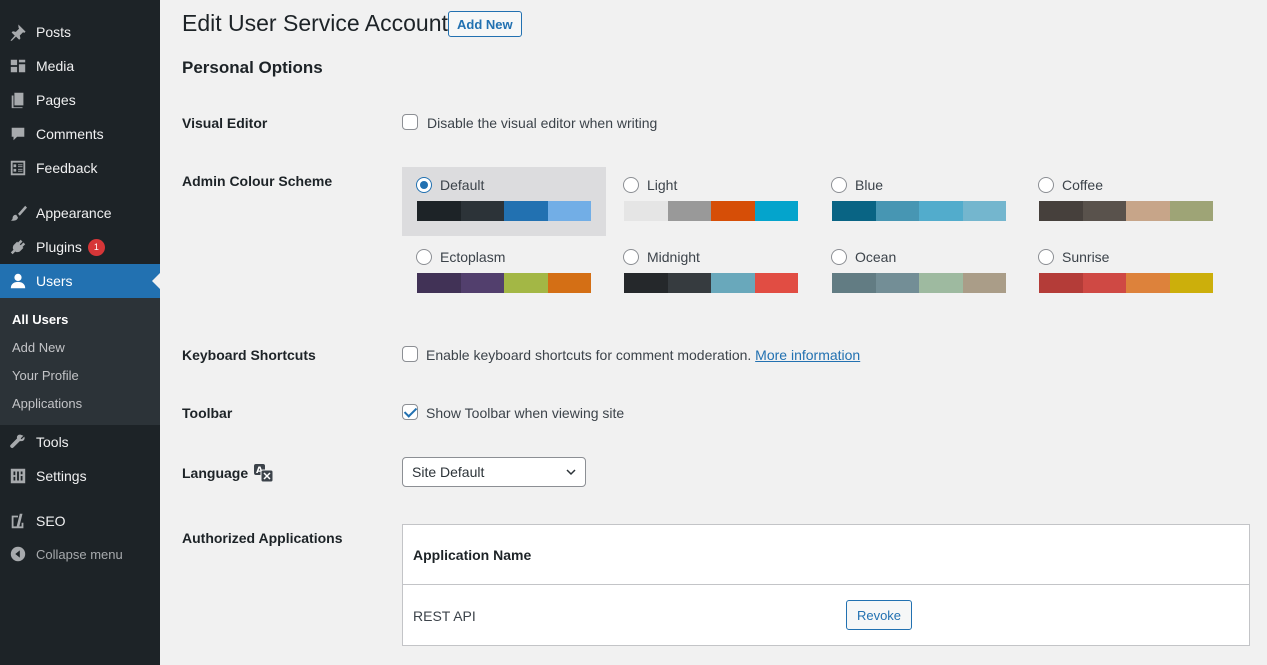 Image resolution: width=1267 pixels, height=665 pixels. What do you see at coordinates (80, 134) in the screenshot?
I see `sidebar-item-comments: Comments` at bounding box center [80, 134].